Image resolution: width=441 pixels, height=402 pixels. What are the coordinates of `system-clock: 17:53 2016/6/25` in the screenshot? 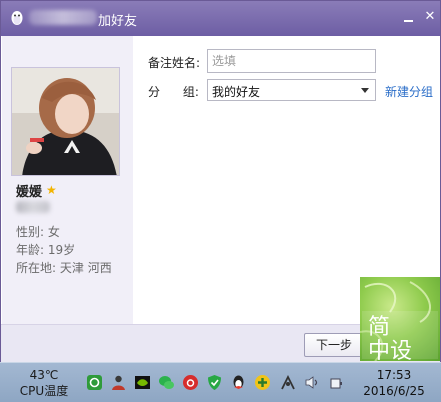 It's located at (394, 383).